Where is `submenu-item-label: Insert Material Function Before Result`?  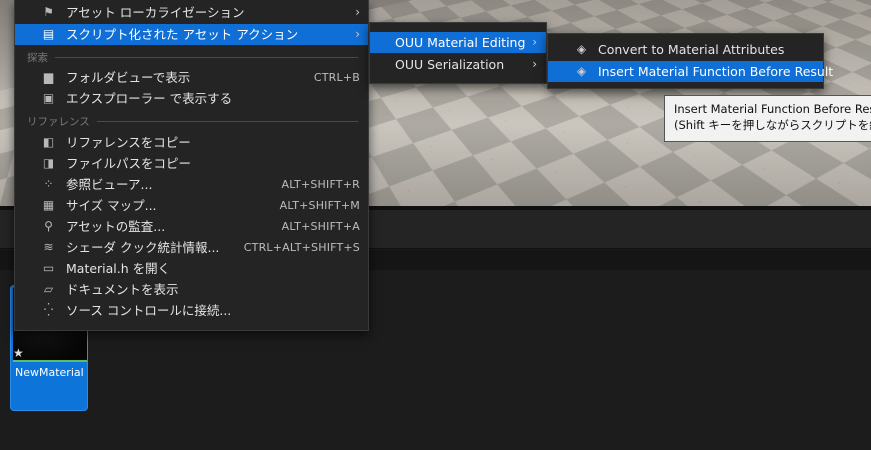 submenu-item-label: Insert Material Function Before Result is located at coordinates (716, 71).